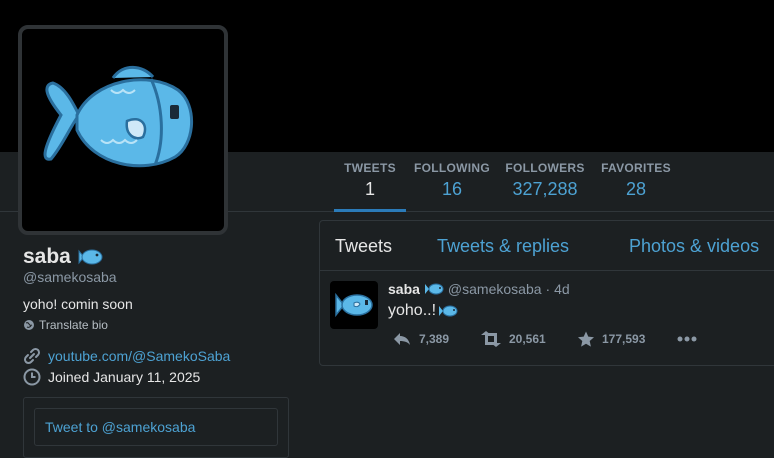  Describe the element at coordinates (636, 189) in the screenshot. I see `stat-favorites-value: 28` at that location.